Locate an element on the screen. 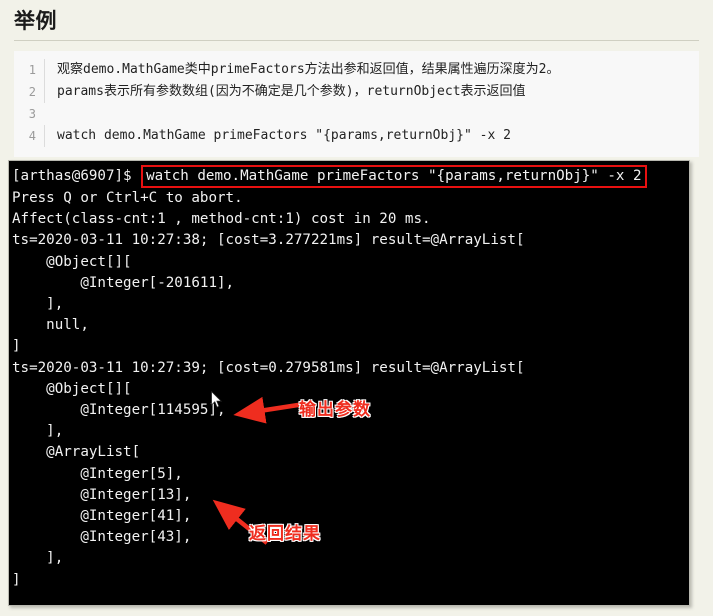 Image resolution: width=713 pixels, height=616 pixels. page-header: 举例 is located at coordinates (356, 17).